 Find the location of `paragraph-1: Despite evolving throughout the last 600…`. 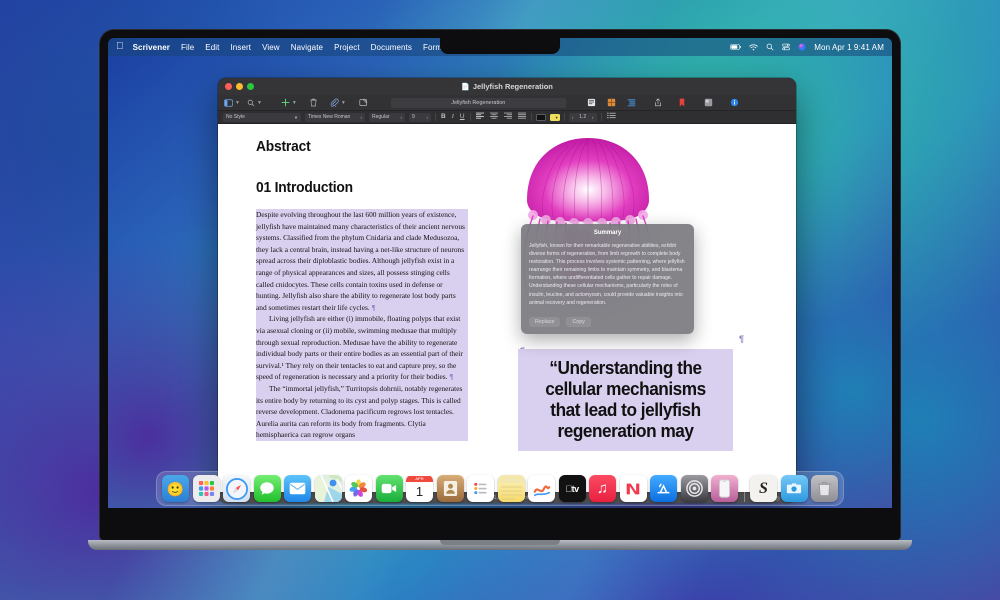

paragraph-1: Despite evolving throughout the last 600… is located at coordinates (362, 261).